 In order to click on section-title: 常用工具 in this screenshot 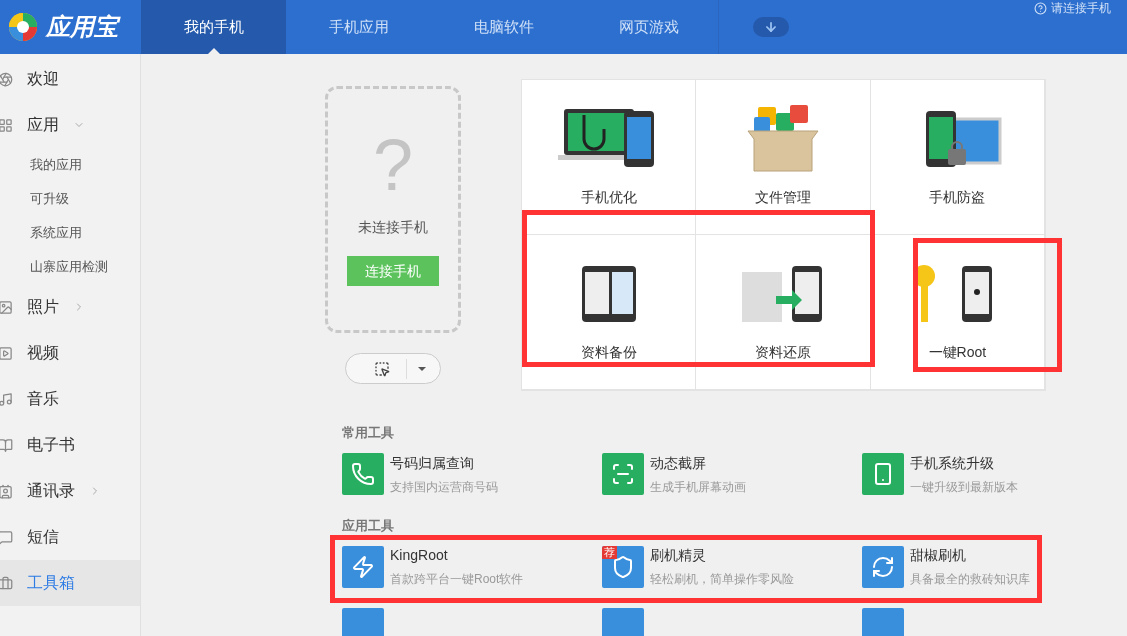, I will do `click(368, 433)`.